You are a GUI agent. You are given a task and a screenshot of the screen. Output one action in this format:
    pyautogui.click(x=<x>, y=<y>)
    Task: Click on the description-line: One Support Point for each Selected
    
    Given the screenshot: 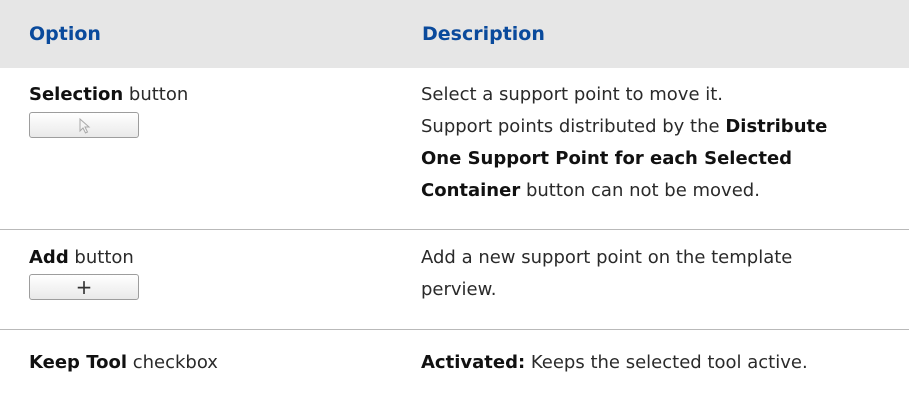 What is the action you would take?
    pyautogui.click(x=655, y=159)
    